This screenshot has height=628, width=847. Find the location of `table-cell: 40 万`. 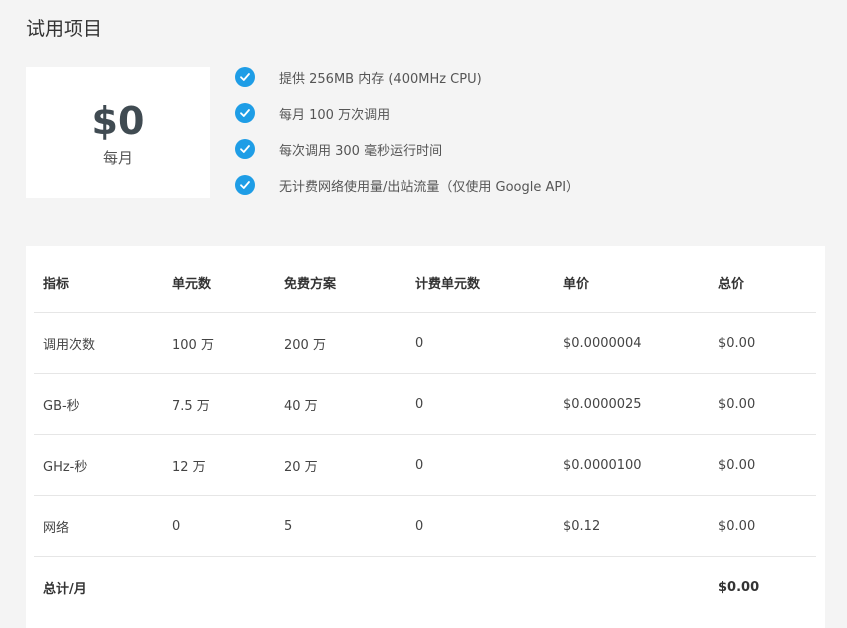

table-cell: 40 万 is located at coordinates (340, 404).